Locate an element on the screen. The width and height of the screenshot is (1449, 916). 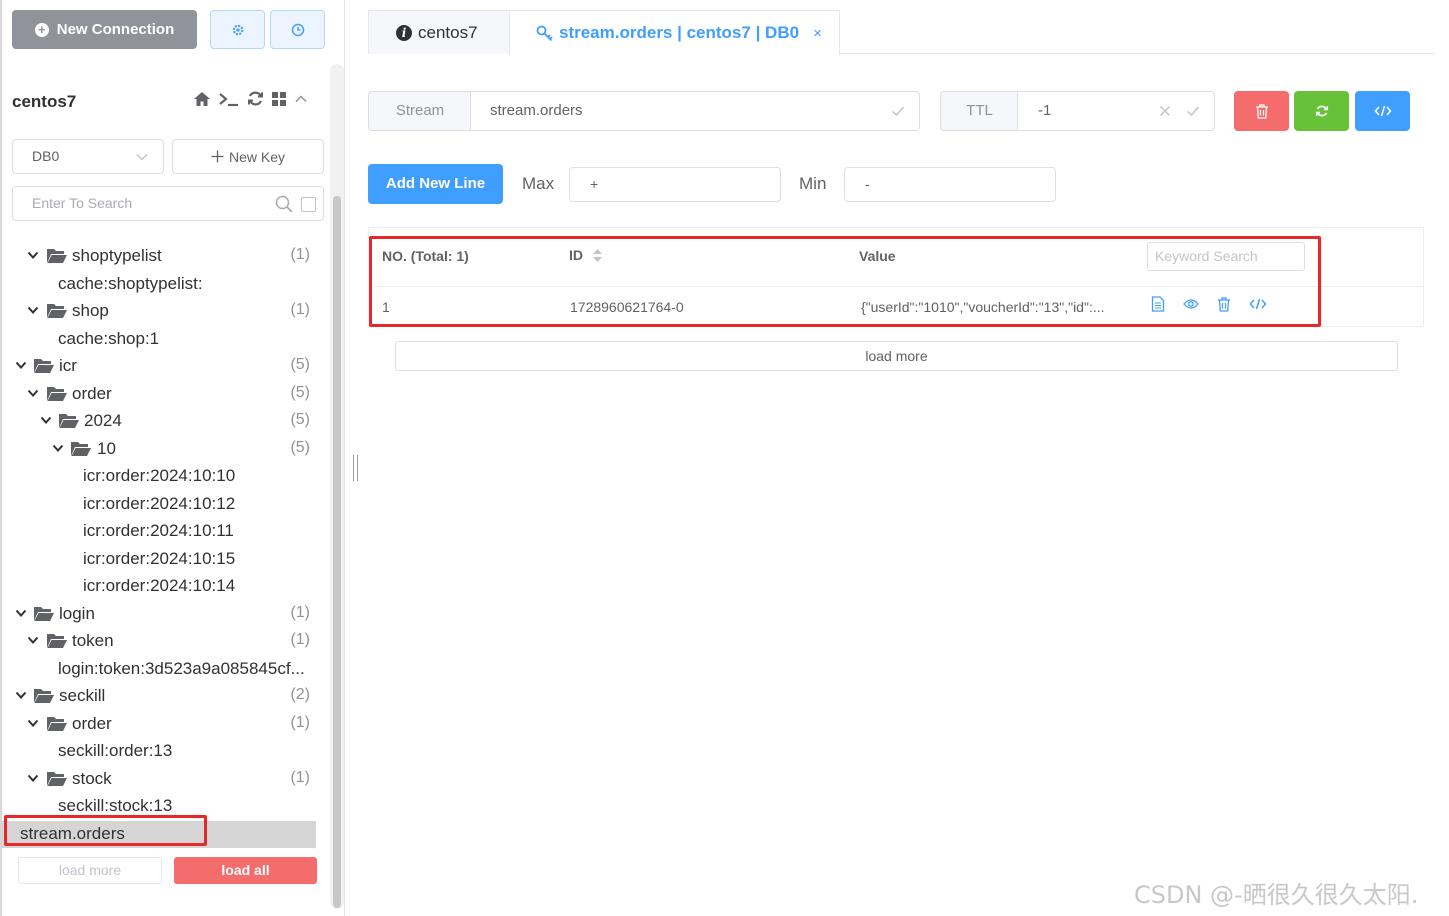
tree-key-label: icr:order:2024:10:15 is located at coordinates (159, 558).